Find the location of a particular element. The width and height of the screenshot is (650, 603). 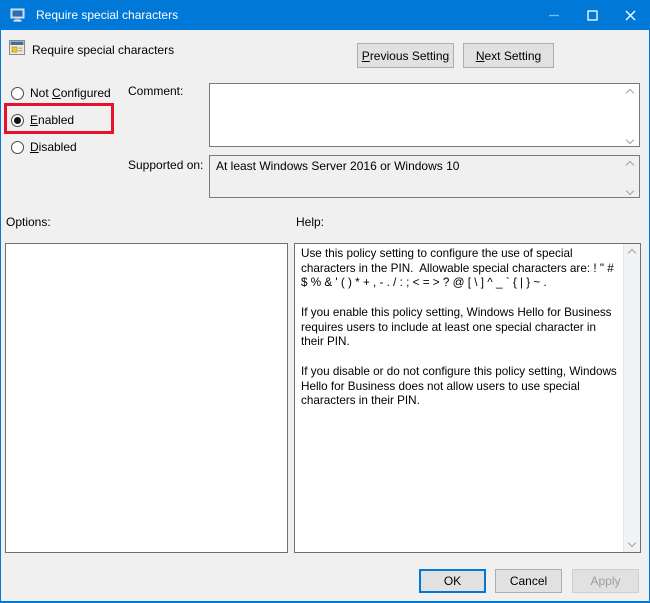

help-scroll-up-icon is located at coordinates (632, 252).